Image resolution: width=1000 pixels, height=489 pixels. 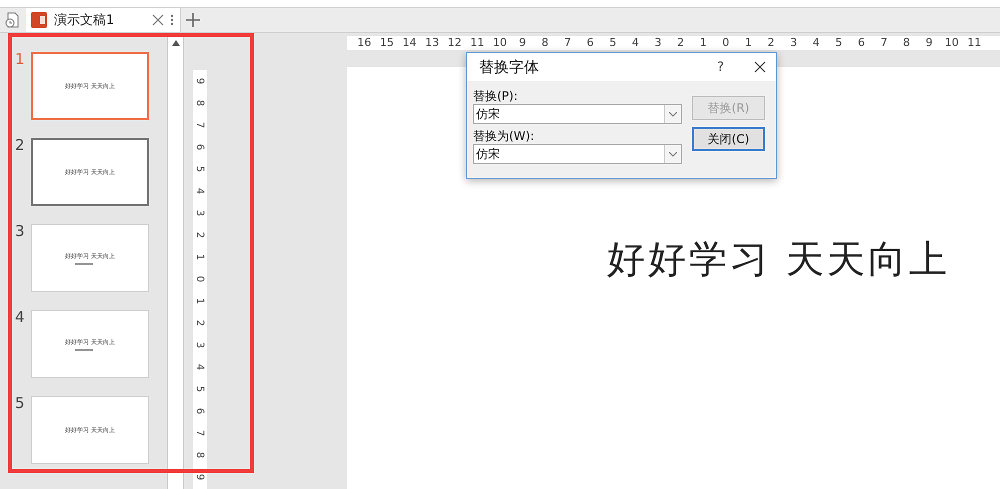 I want to click on slide-number: 1, so click(x=20, y=59).